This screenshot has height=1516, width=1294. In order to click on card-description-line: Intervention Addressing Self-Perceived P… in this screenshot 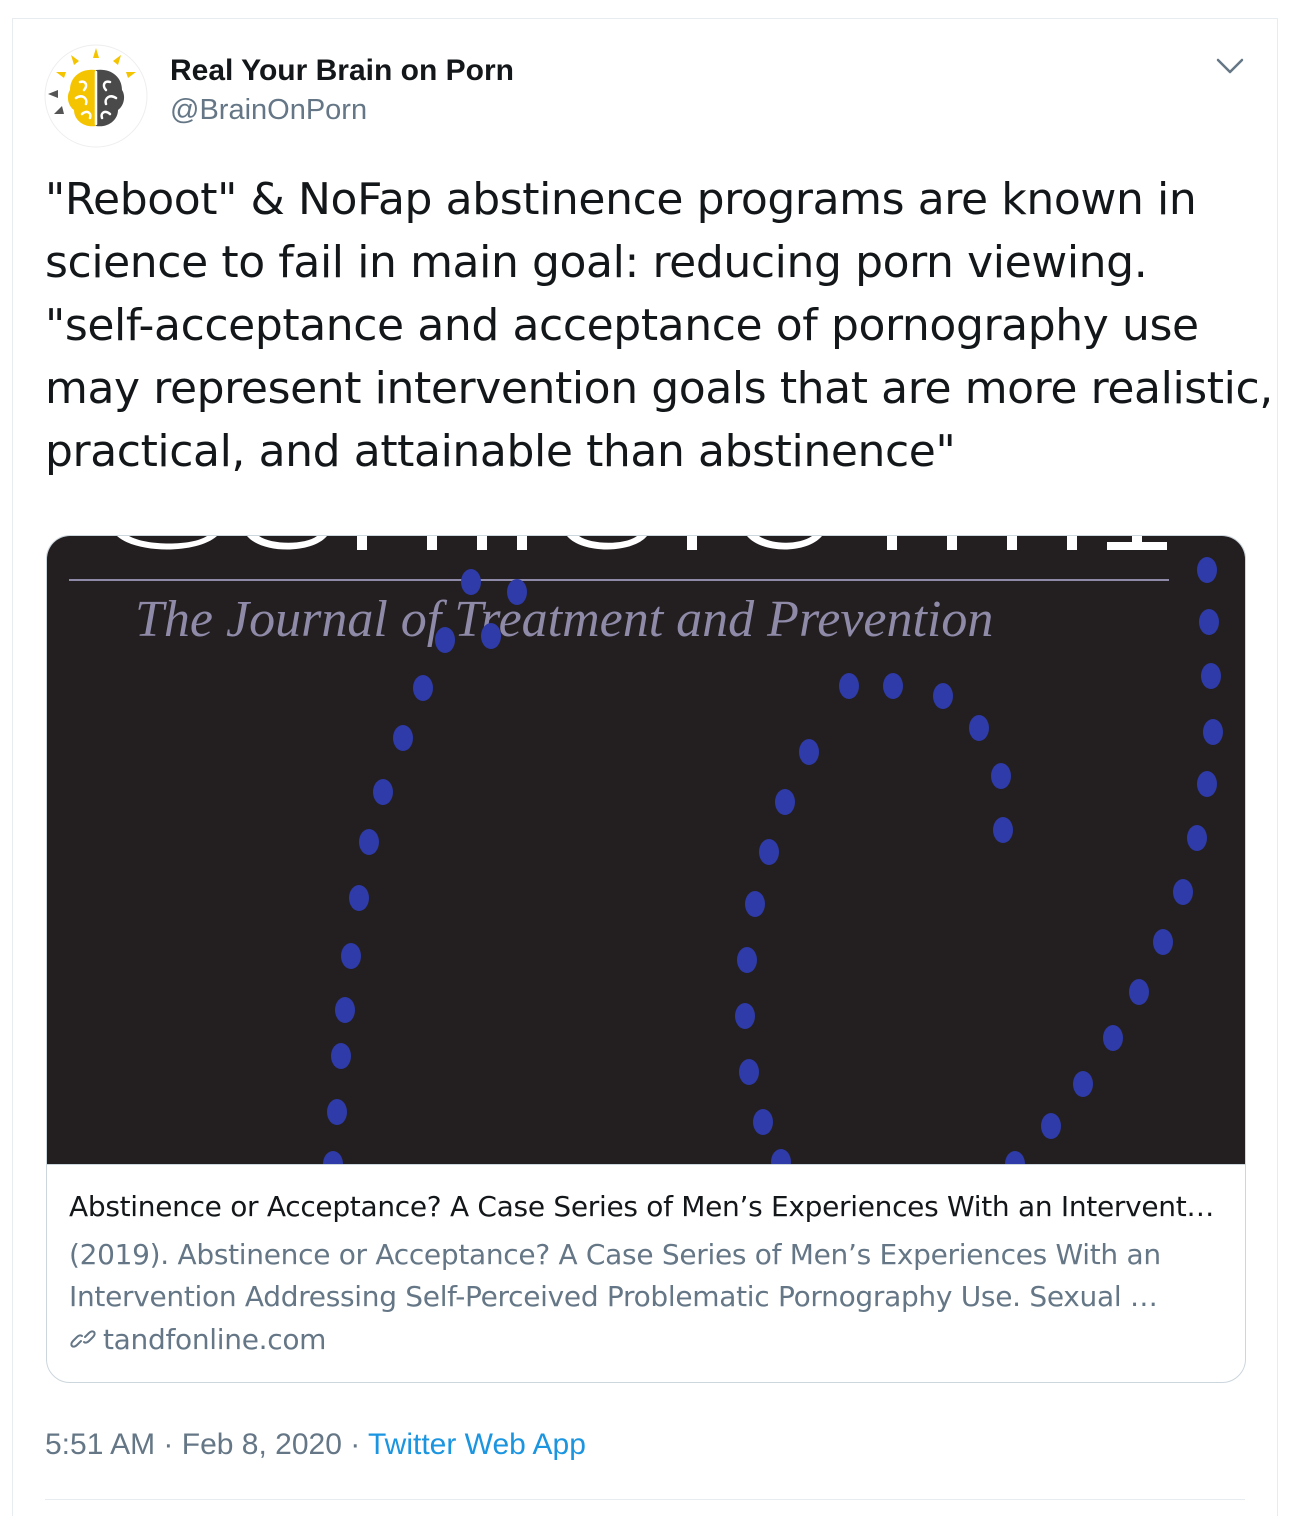, I will do `click(613, 1296)`.